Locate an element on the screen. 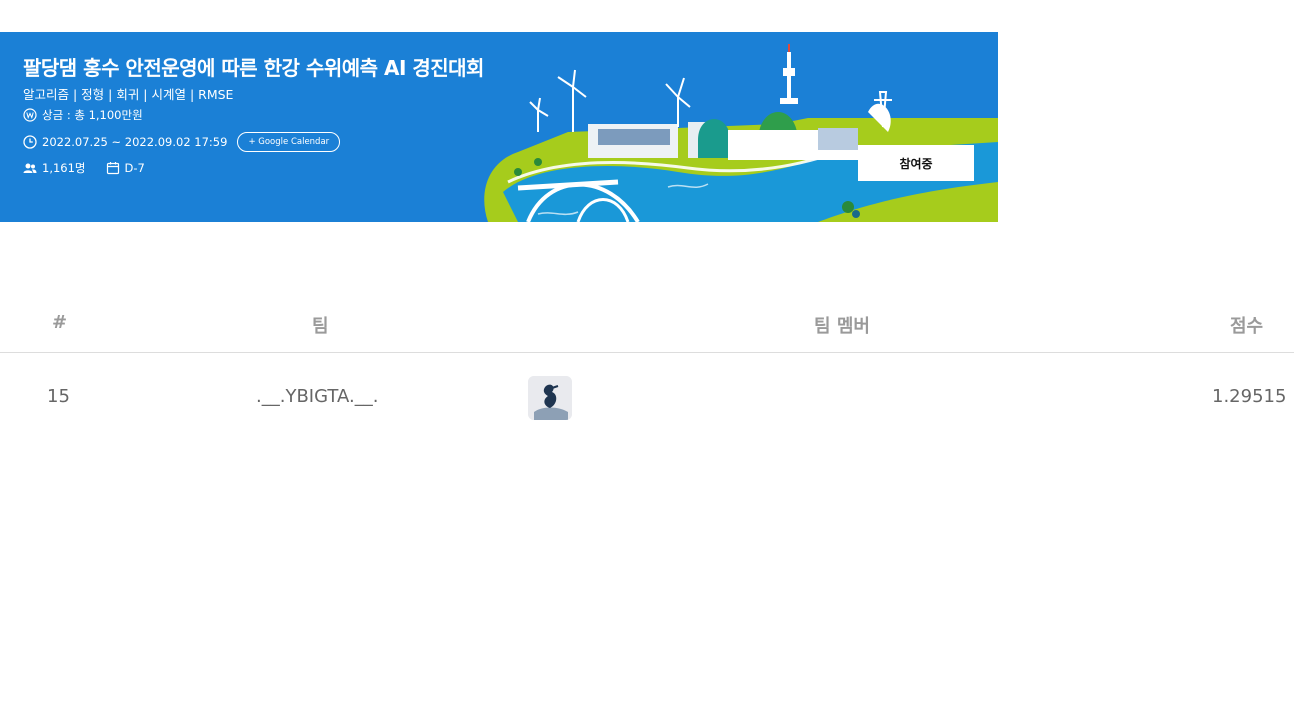 The height and width of the screenshot is (728, 1294). dday-text: D-7 is located at coordinates (134, 168).